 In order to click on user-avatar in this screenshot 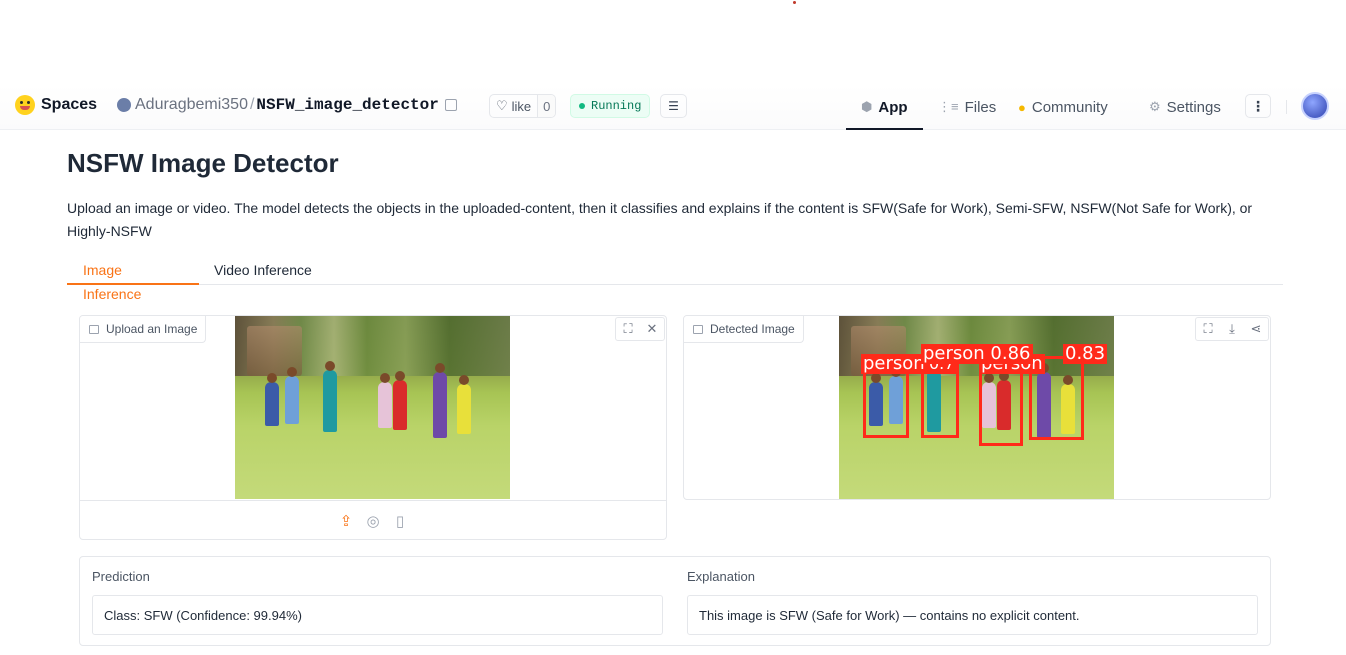, I will do `click(1315, 106)`.